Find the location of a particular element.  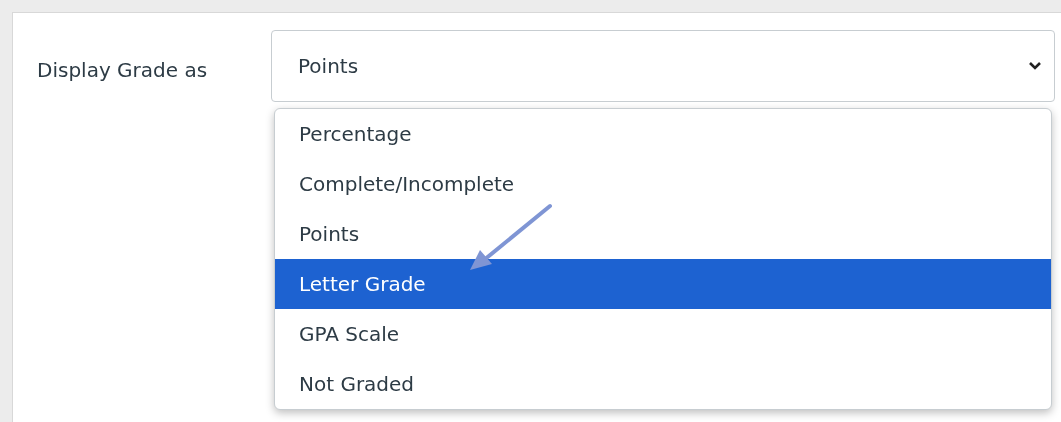

chevron-down-icon is located at coordinates (1035, 66).